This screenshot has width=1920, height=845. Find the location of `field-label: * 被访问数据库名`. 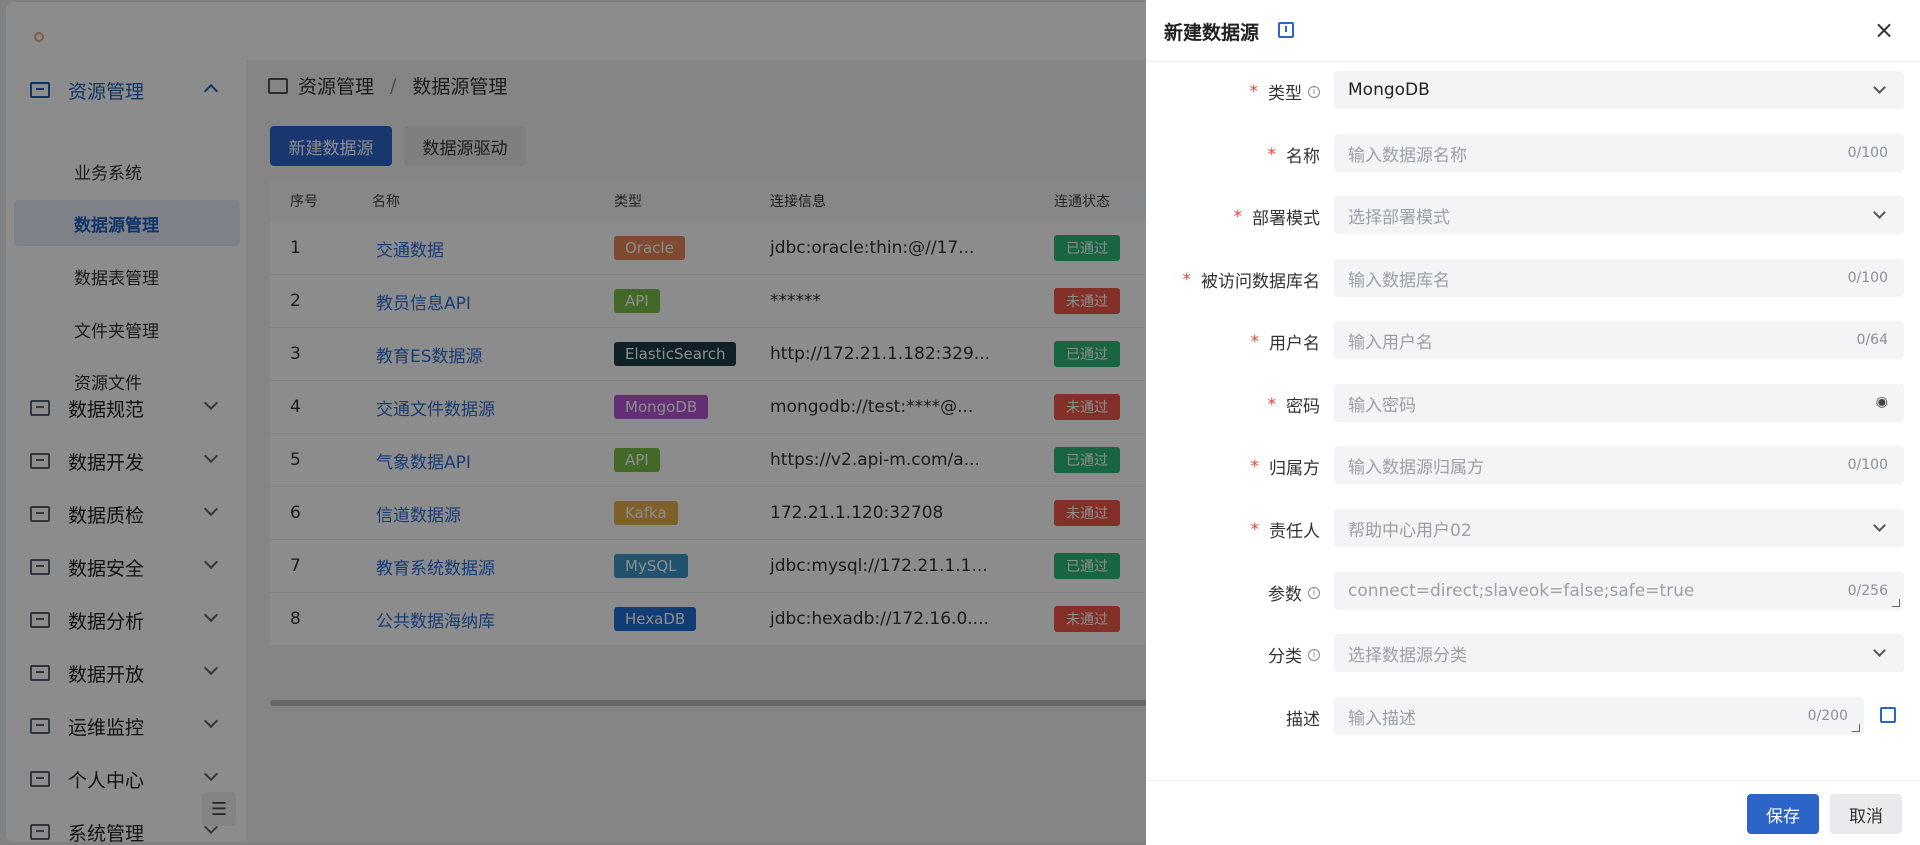

field-label: * 被访问数据库名 is located at coordinates (1251, 280).